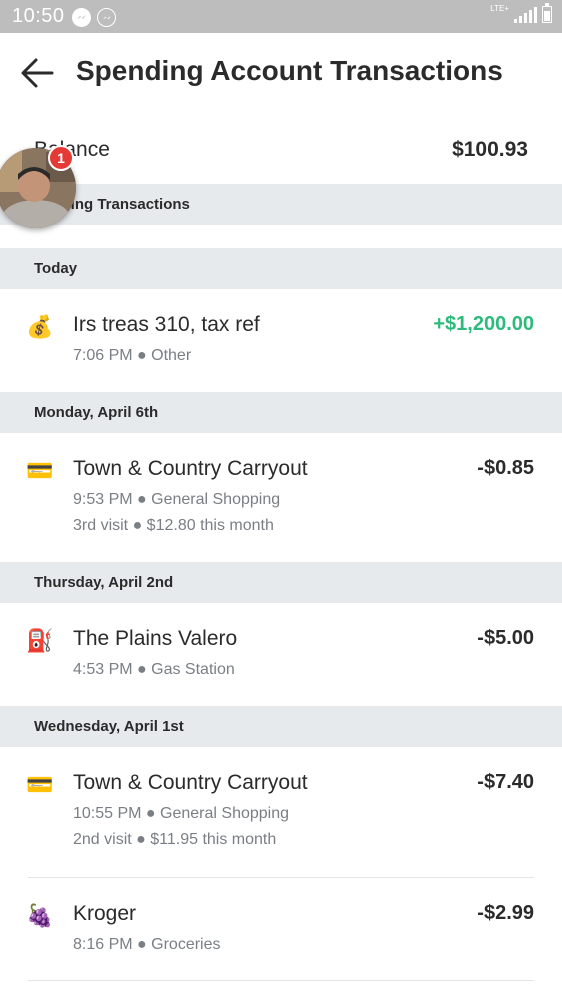 The image size is (562, 999). I want to click on transaction-row: 🍇 Kroger -$2.99 8:16 PM ● Groceries, so click(281, 929).